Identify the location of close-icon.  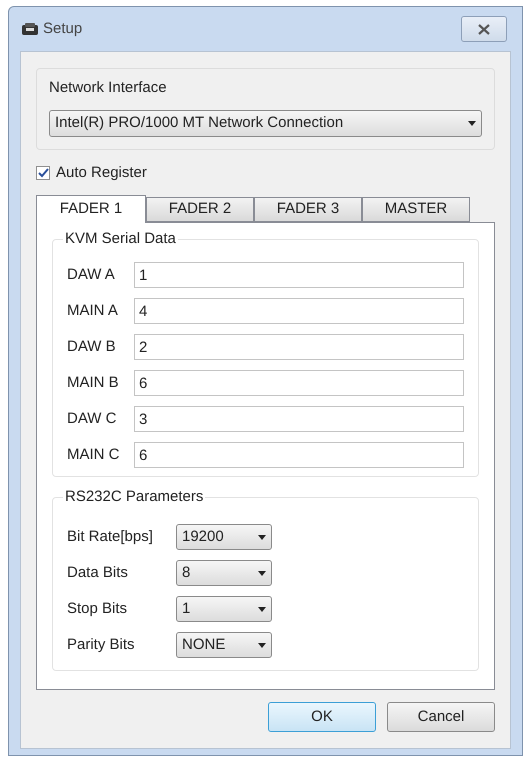
(484, 29).